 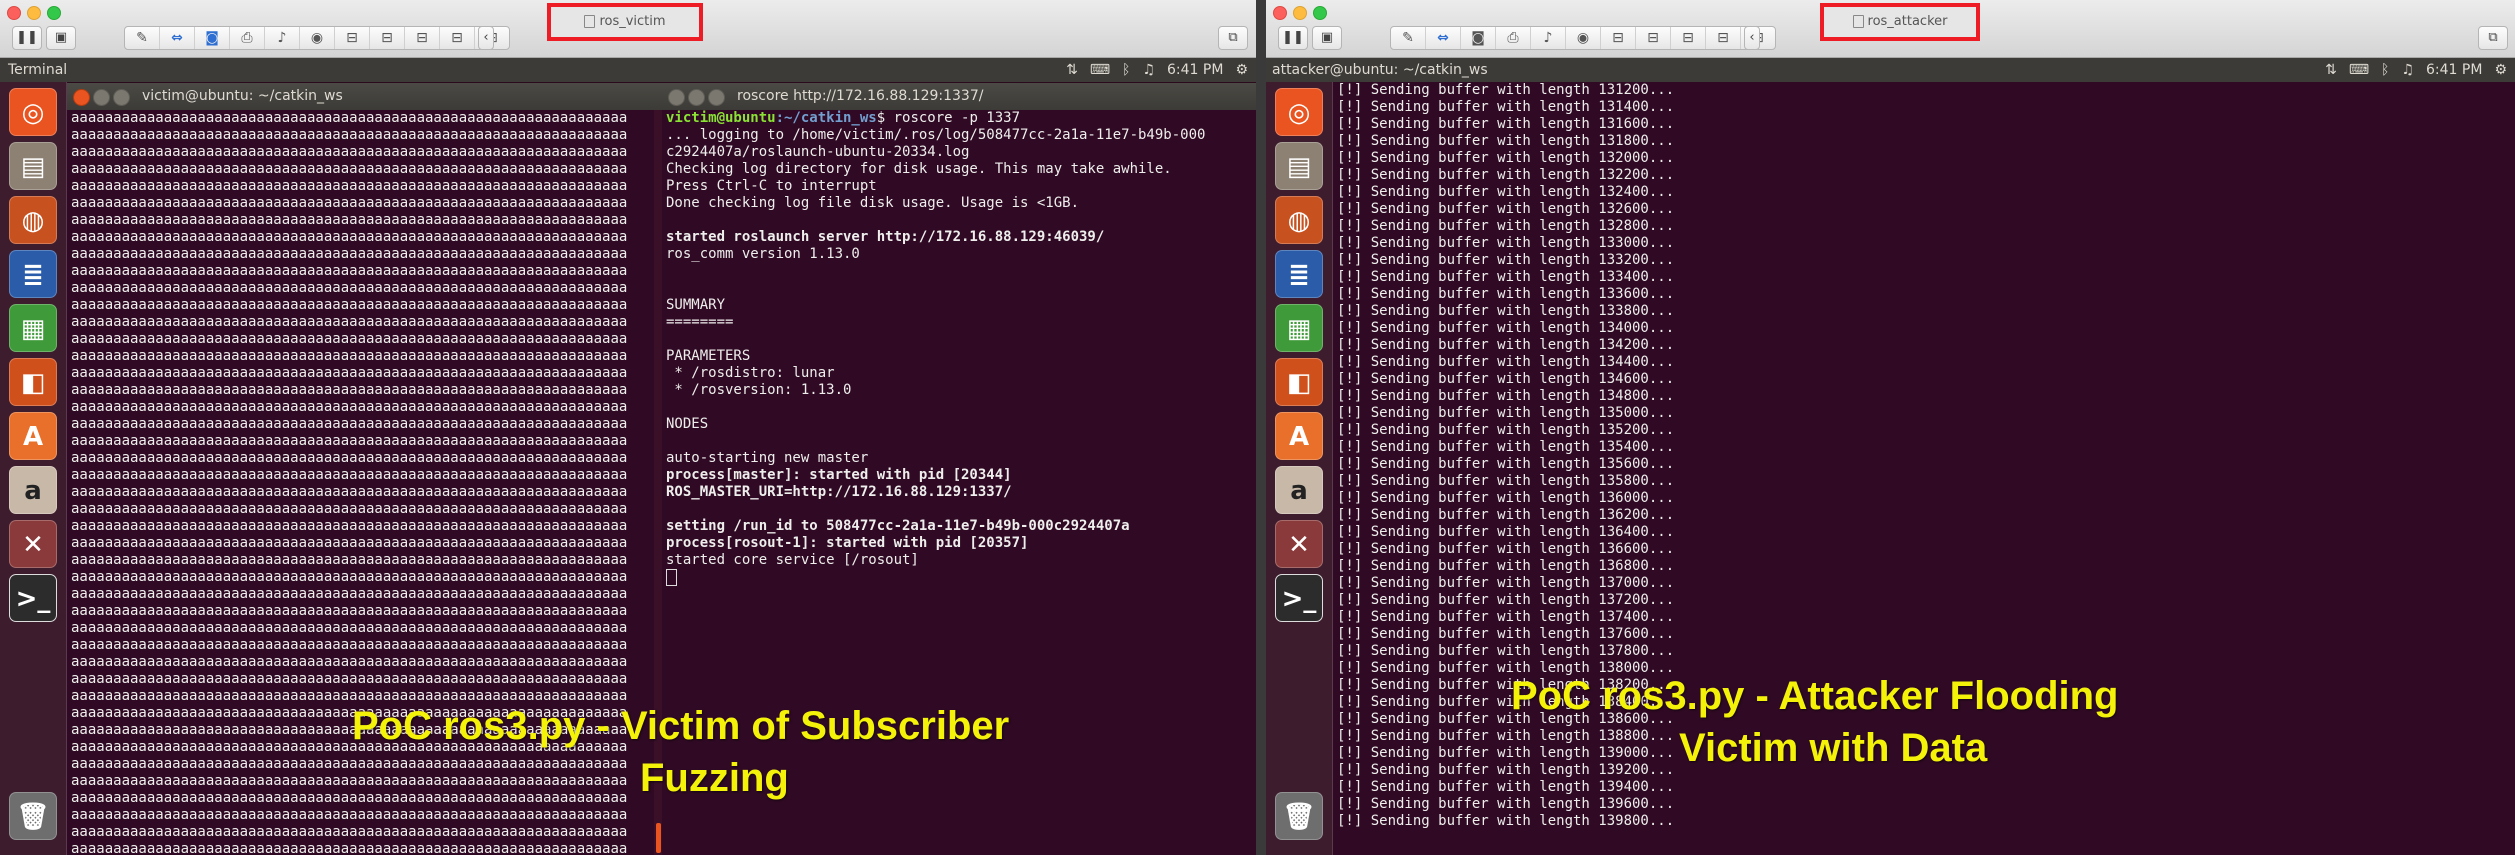 I want to click on scrollbar-thumb, so click(x=658, y=838).